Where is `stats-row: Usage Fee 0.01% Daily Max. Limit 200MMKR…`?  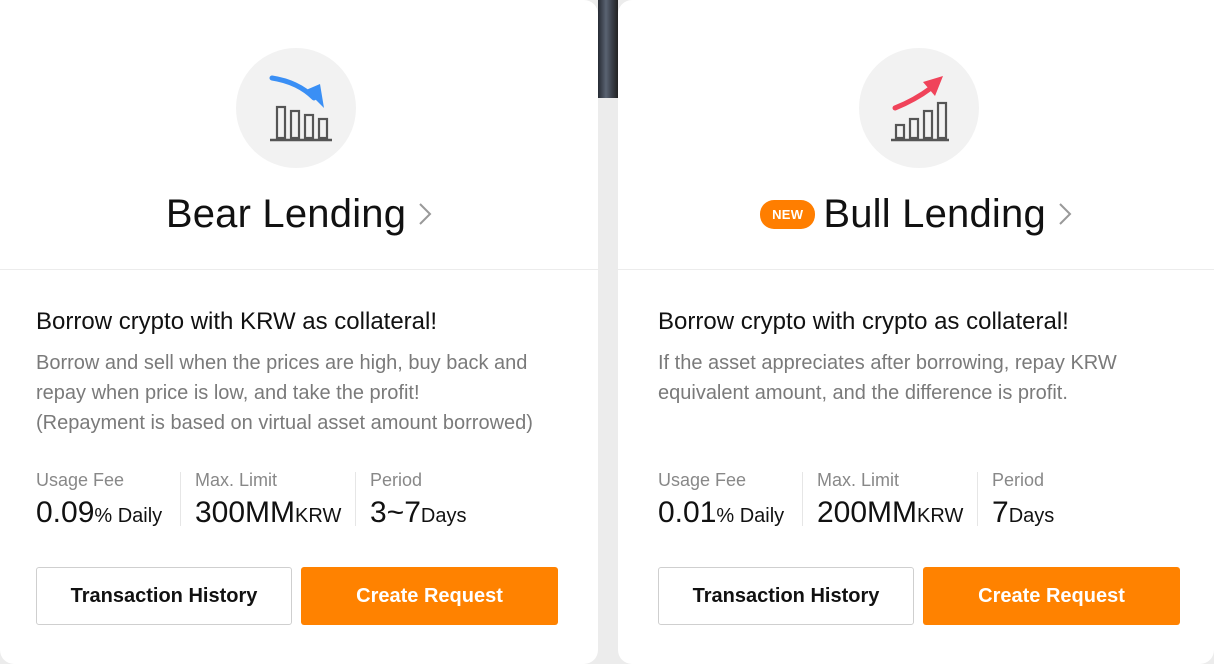 stats-row: Usage Fee 0.01% Daily Max. Limit 200MMKR… is located at coordinates (918, 501).